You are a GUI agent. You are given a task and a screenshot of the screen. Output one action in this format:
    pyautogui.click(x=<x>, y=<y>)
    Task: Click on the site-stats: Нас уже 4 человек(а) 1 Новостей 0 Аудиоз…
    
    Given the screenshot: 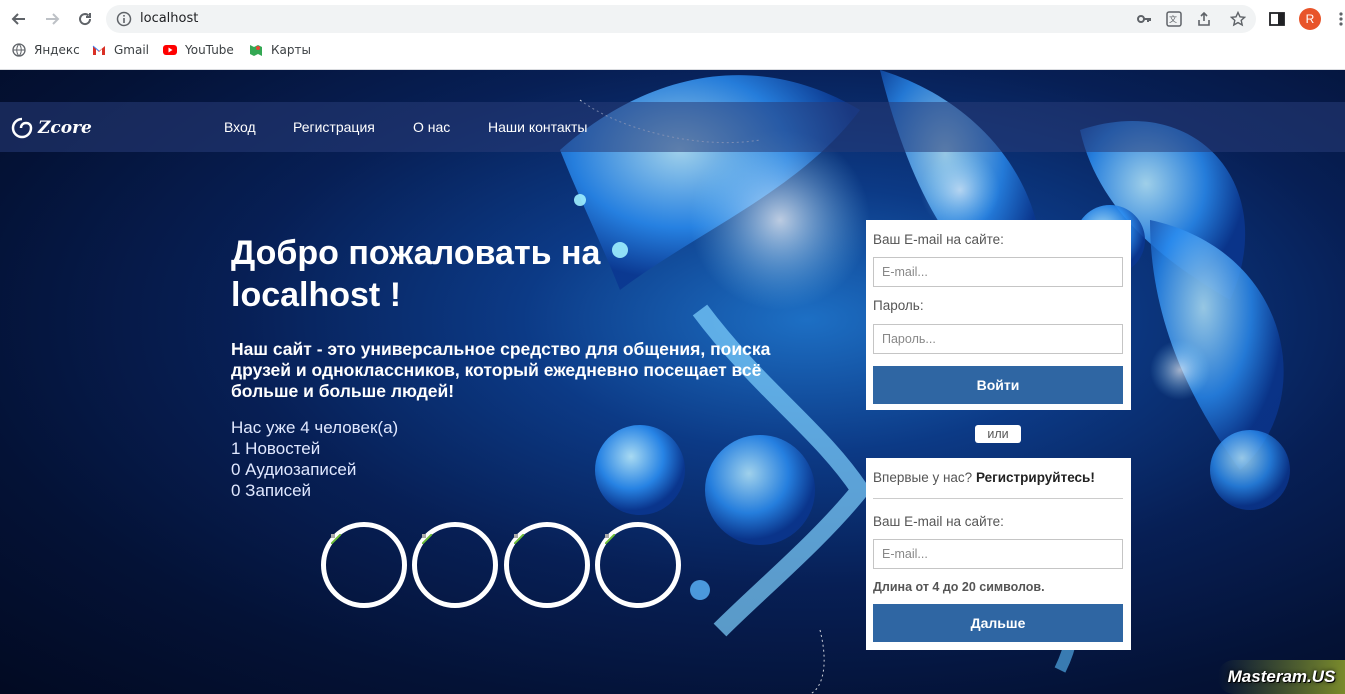 What is the action you would take?
    pyautogui.click(x=314, y=459)
    